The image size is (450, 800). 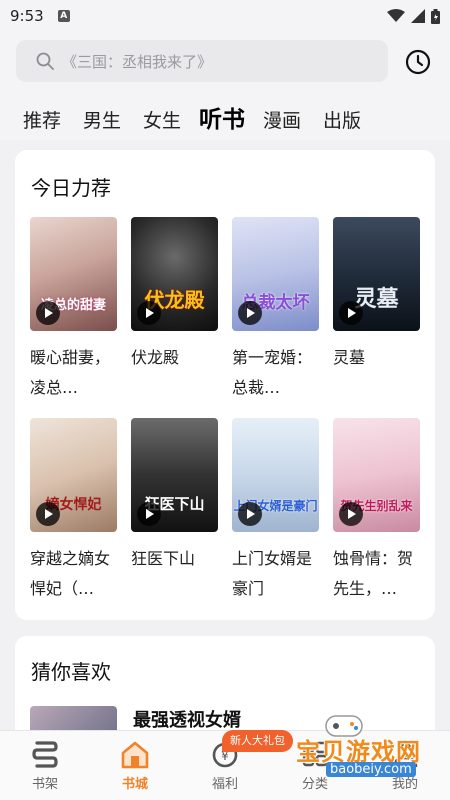 I want to click on search-icon, so click(x=45, y=61).